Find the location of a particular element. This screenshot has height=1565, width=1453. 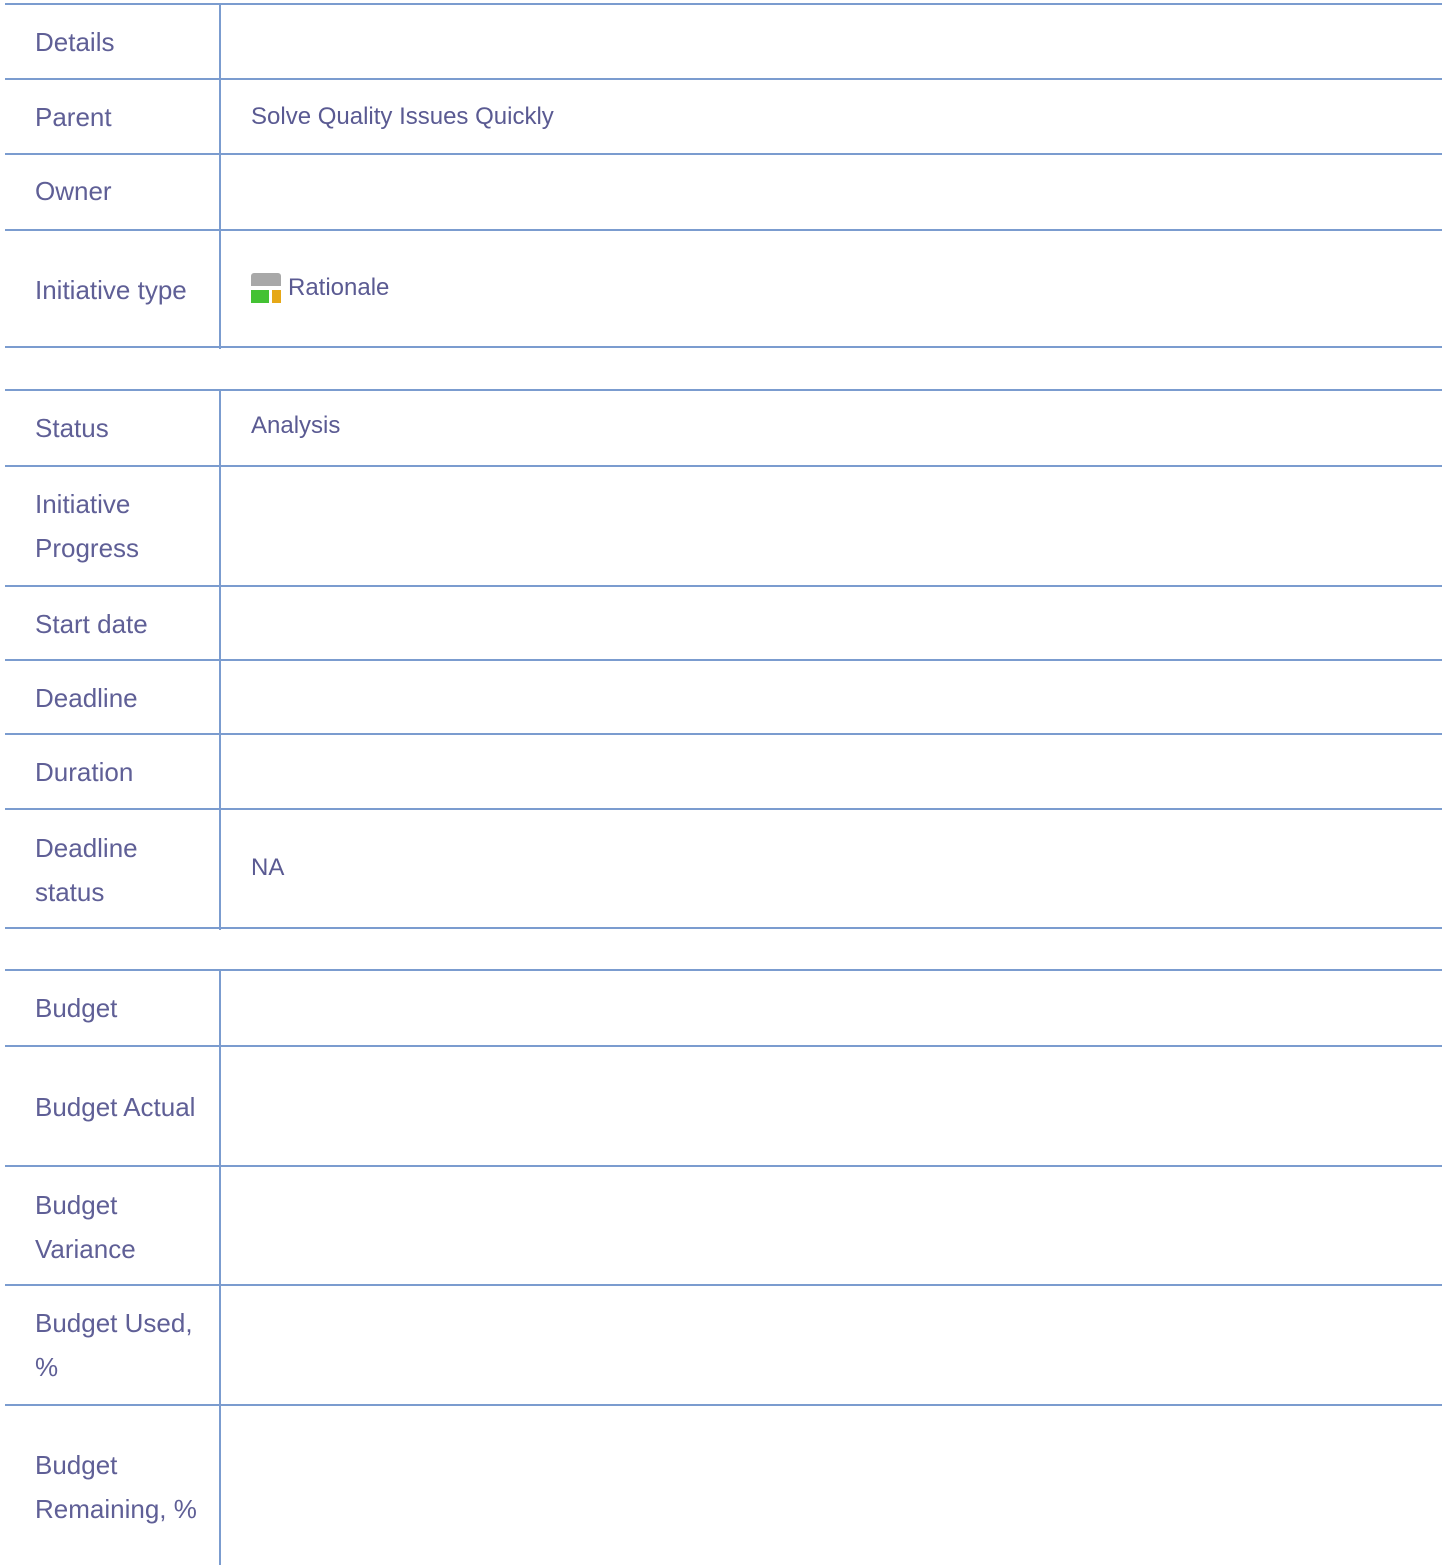

field-value-deadline-status: NA is located at coordinates (267, 868).